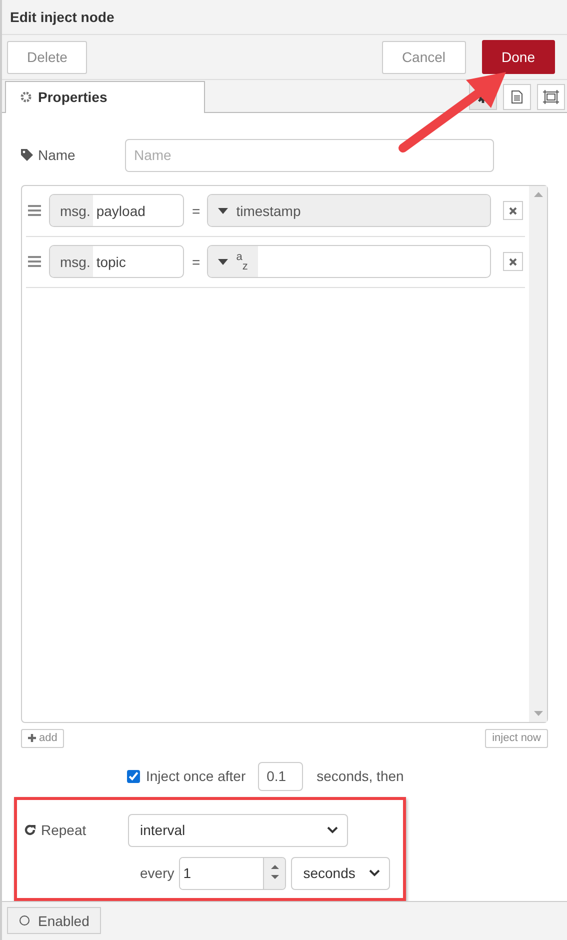 The width and height of the screenshot is (567, 940). What do you see at coordinates (116, 211) in the screenshot?
I see `property-field: msg. payload` at bounding box center [116, 211].